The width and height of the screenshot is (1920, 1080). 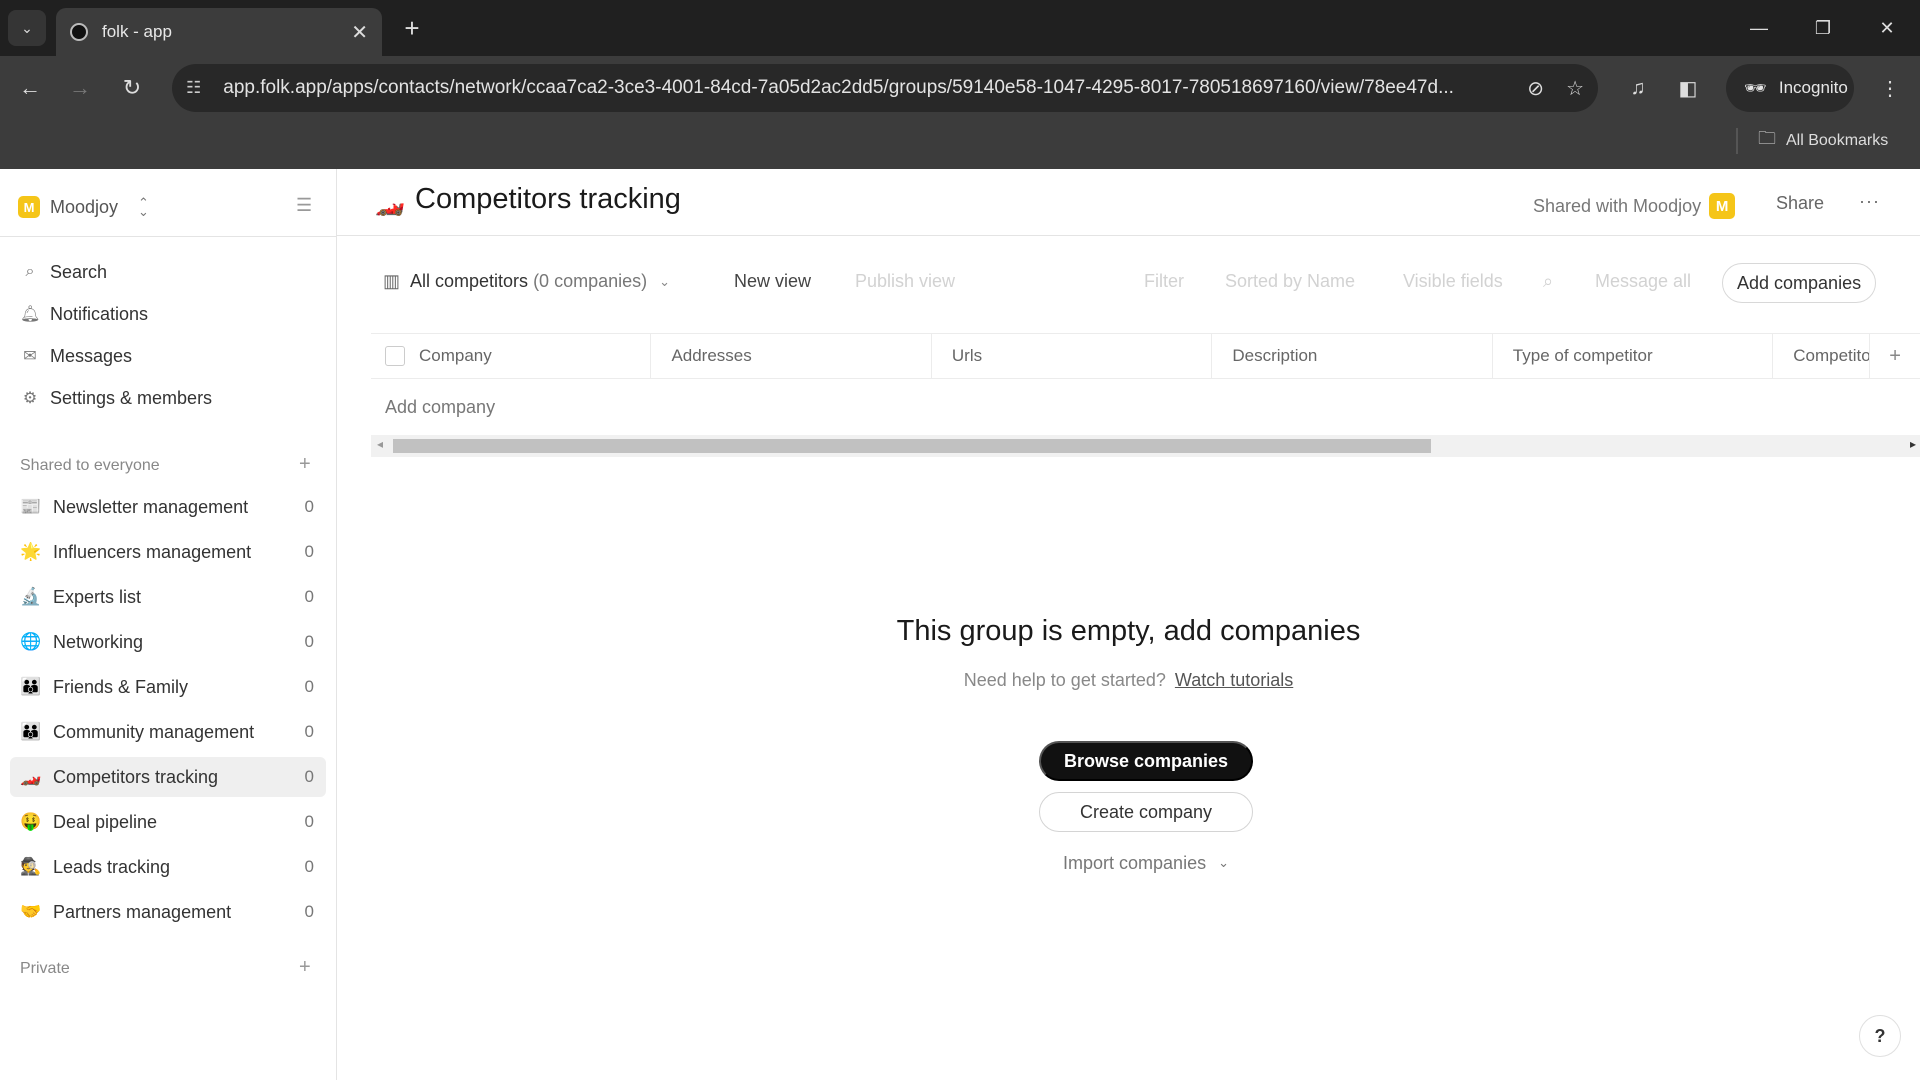 I want to click on search-icon: ⌕, so click(x=1548, y=281).